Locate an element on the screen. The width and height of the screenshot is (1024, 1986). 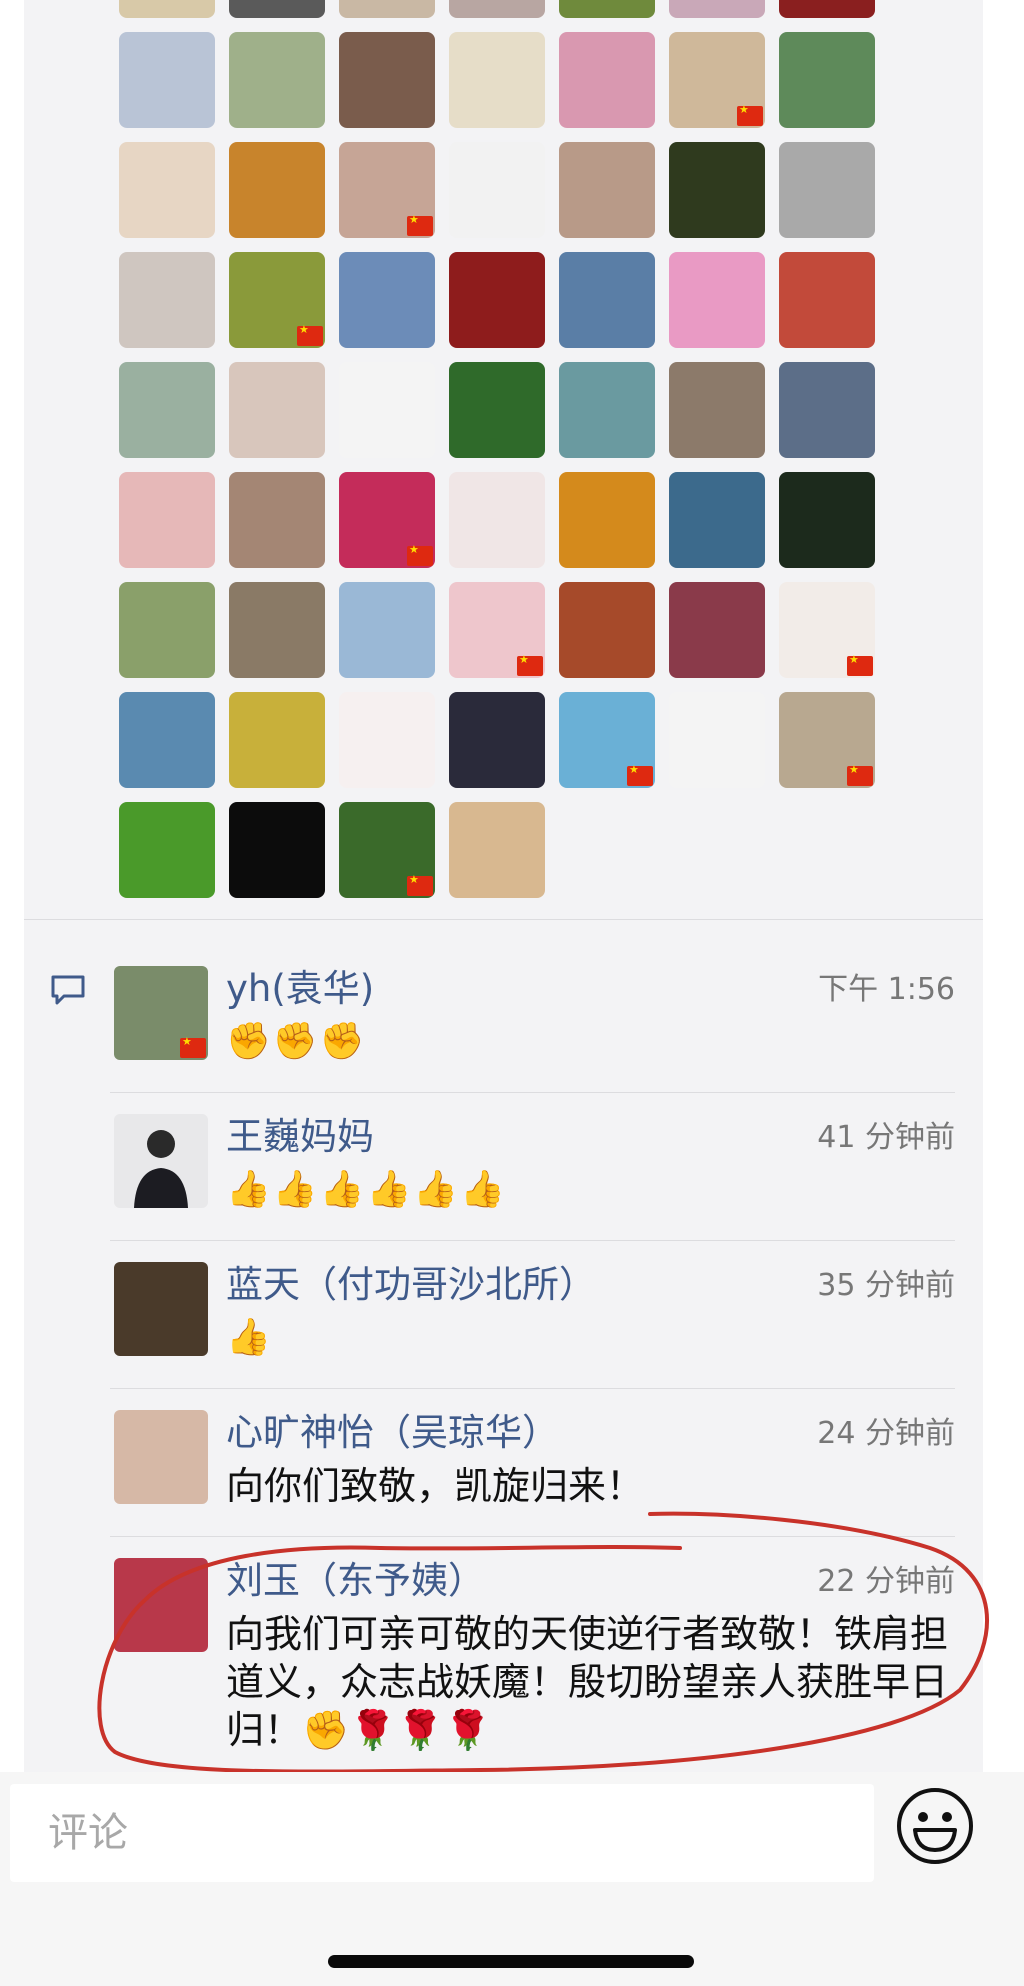
home-indicator is located at coordinates (511, 1961).